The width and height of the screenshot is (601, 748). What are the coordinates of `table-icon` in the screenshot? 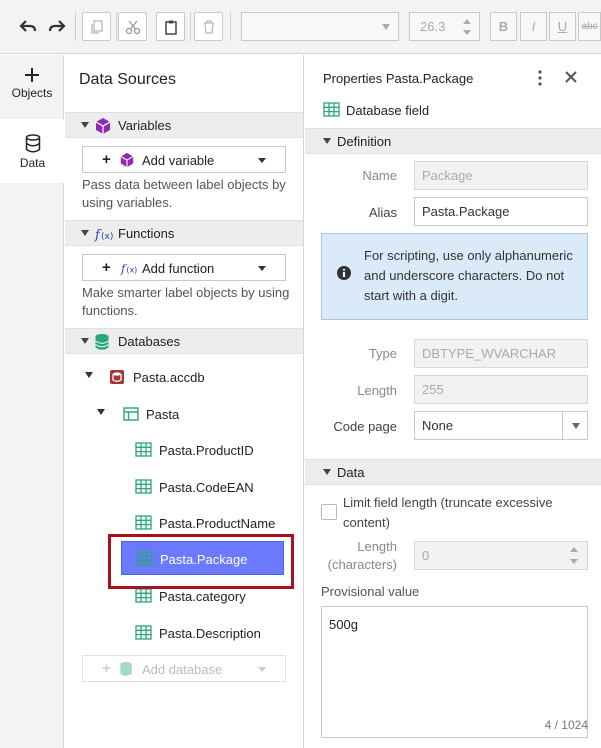 It's located at (131, 414).